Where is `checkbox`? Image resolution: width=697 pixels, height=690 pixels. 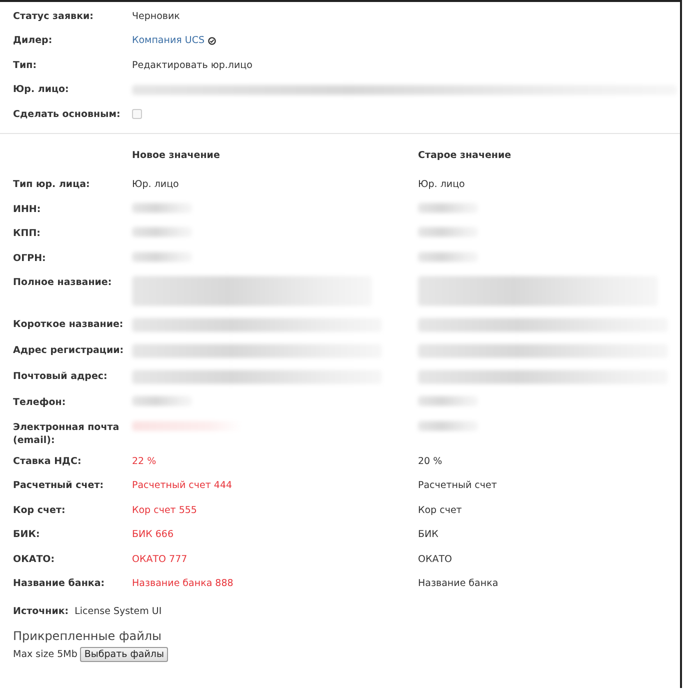 checkbox is located at coordinates (137, 114).